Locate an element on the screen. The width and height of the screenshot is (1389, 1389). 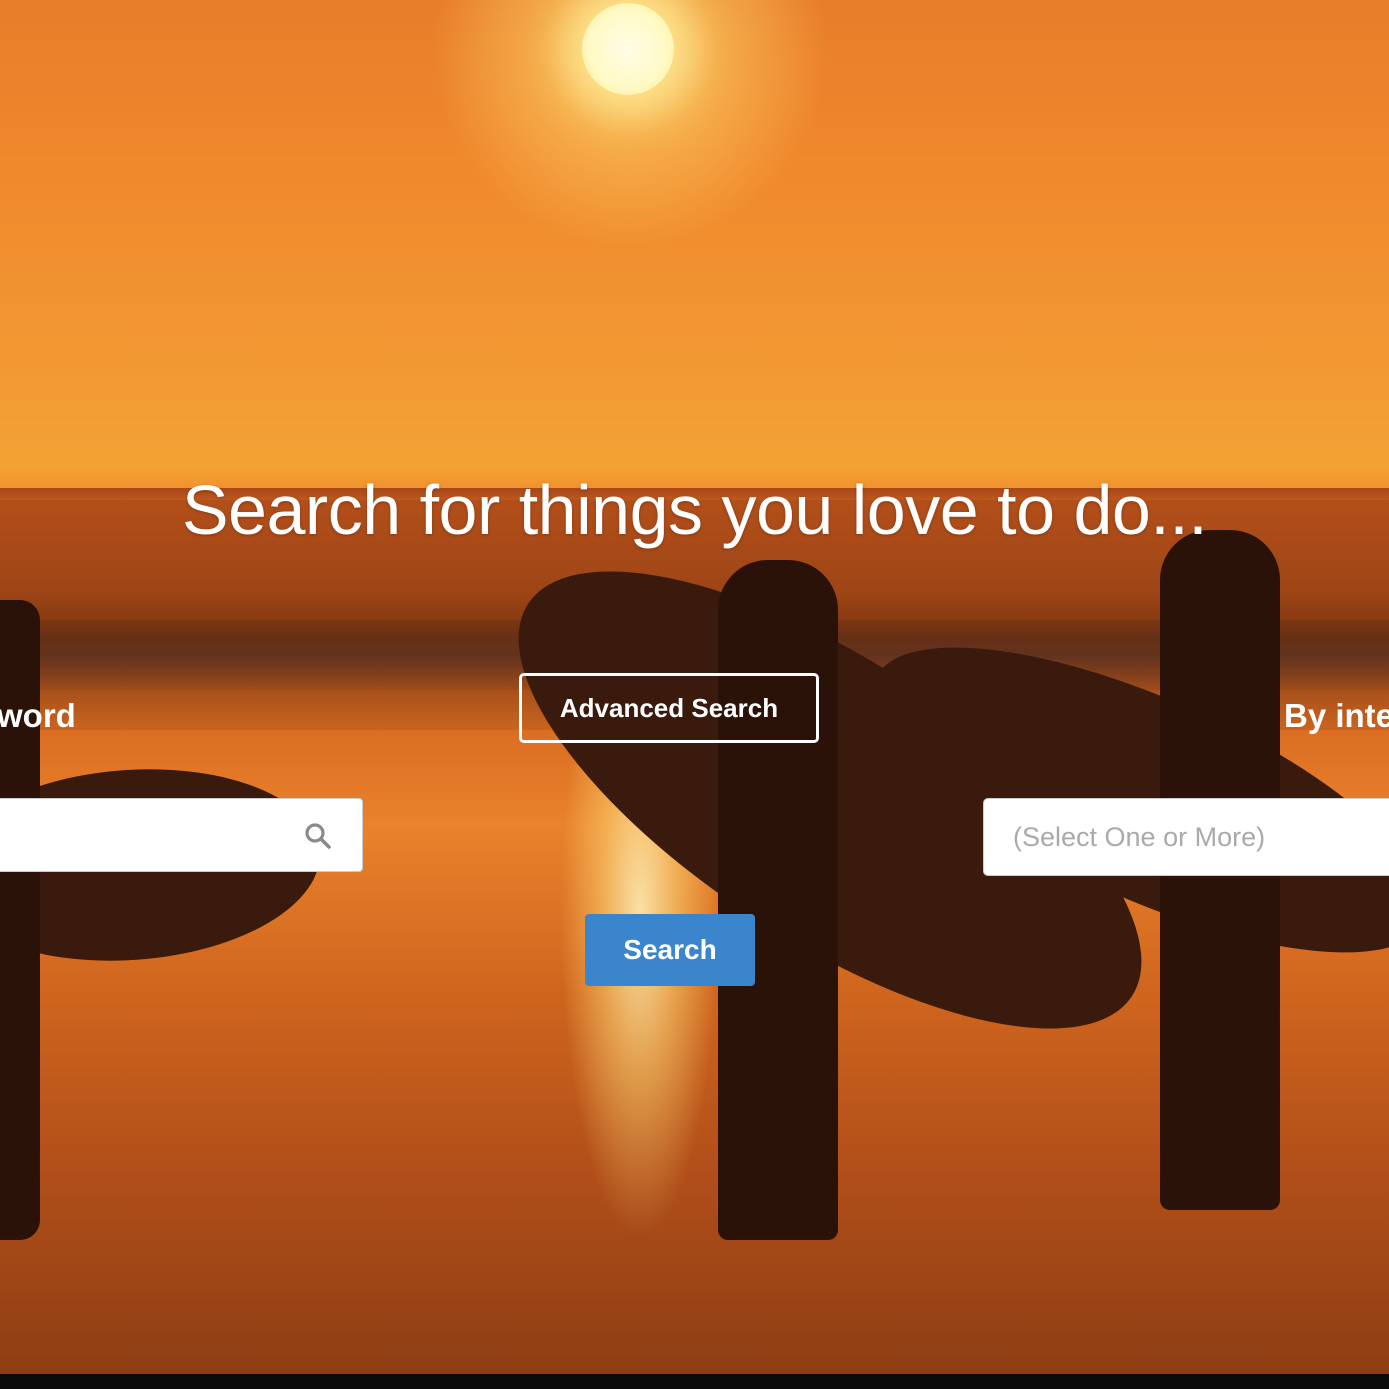
interest-placeholder: (Select One or More) is located at coordinates (1139, 836).